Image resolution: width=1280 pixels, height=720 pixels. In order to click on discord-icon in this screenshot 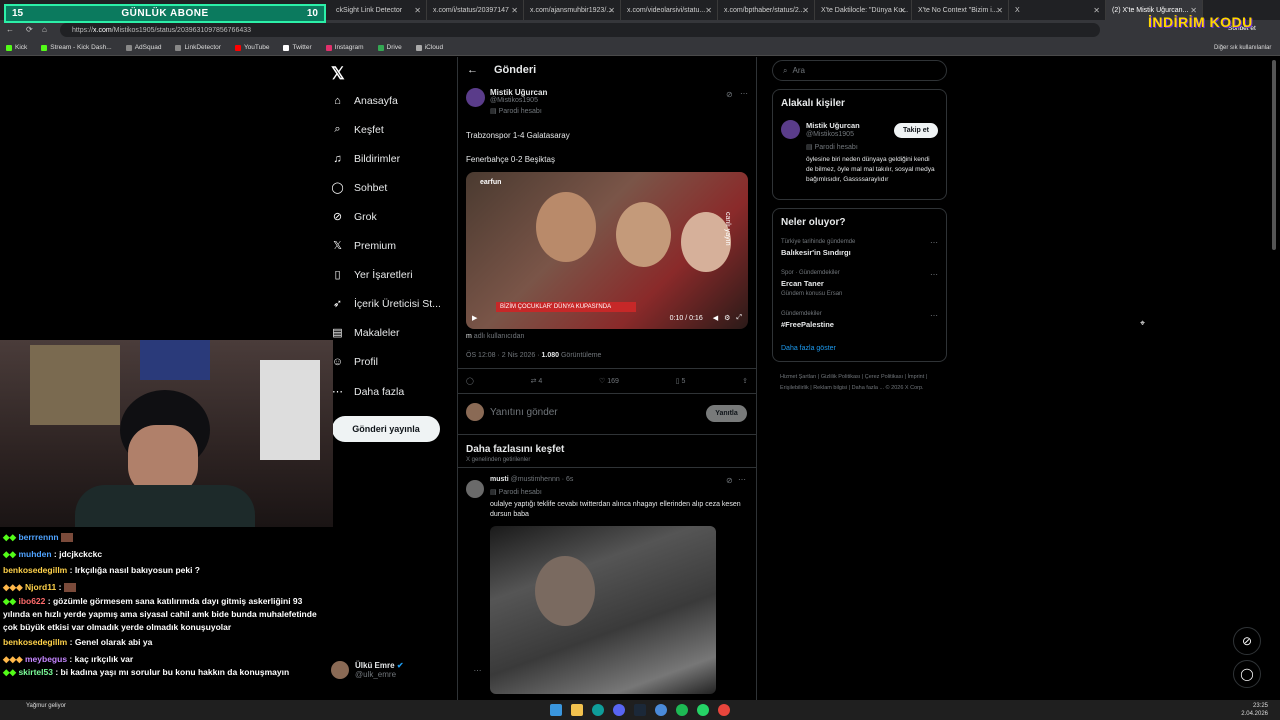, I will do `click(619, 710)`.